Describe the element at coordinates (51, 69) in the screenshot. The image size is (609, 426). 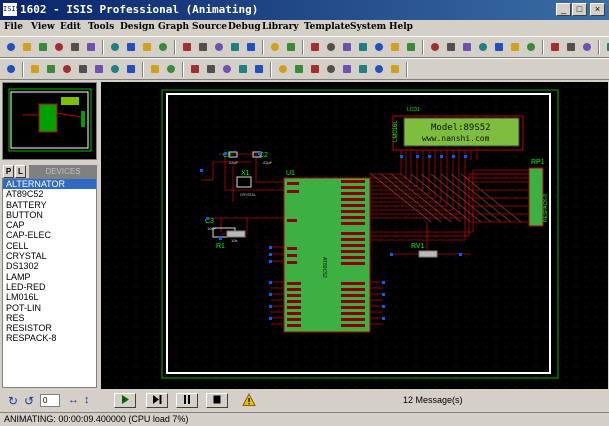
I see `junction-icon` at that location.